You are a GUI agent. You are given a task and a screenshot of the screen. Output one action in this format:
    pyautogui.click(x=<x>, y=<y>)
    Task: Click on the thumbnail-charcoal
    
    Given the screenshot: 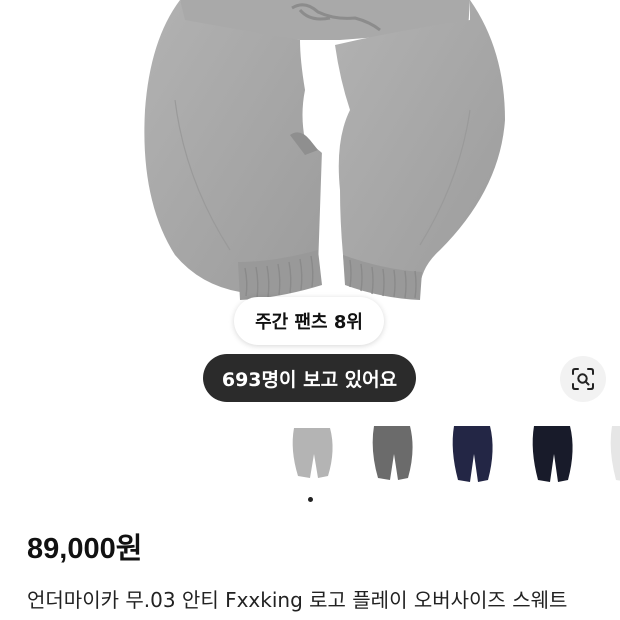 What is the action you would take?
    pyautogui.click(x=392, y=455)
    